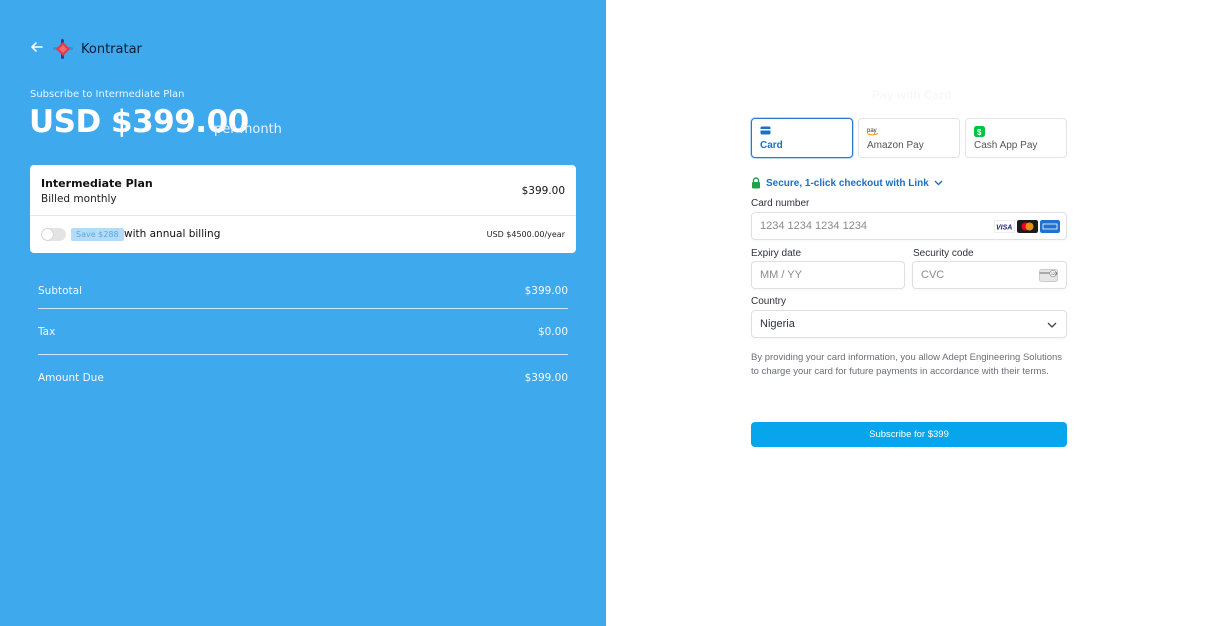 This screenshot has height=626, width=1211. Describe the element at coordinates (943, 253) in the screenshot. I see `security-code-label: Security code` at that location.